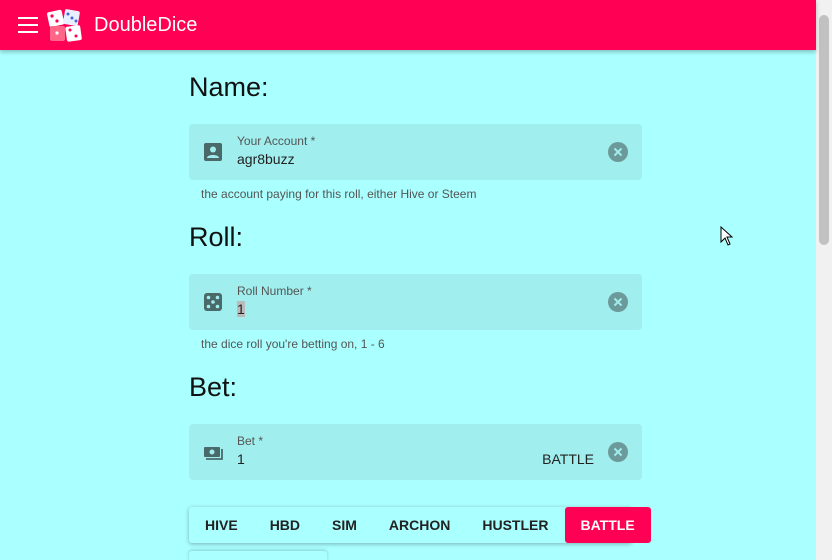 The image size is (832, 560). What do you see at coordinates (64, 25) in the screenshot?
I see `dice-logo-icon` at bounding box center [64, 25].